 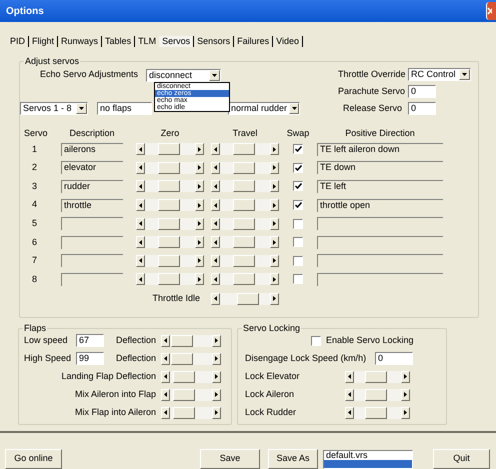 I want to click on label: Throttle Override, so click(x=372, y=74).